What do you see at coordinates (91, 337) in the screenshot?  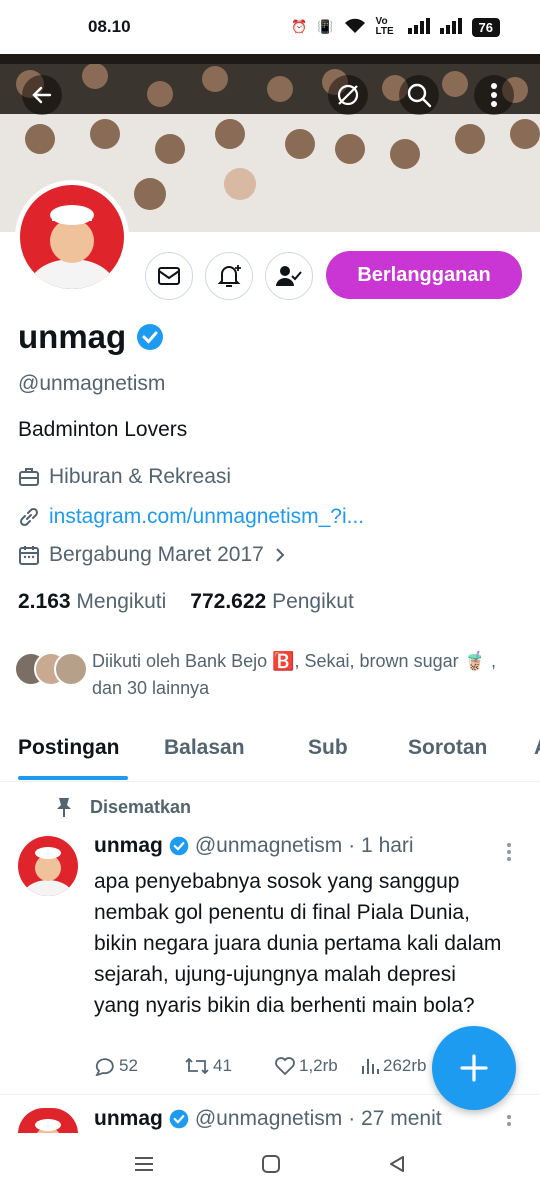 I see `profile-name-row: unmag` at bounding box center [91, 337].